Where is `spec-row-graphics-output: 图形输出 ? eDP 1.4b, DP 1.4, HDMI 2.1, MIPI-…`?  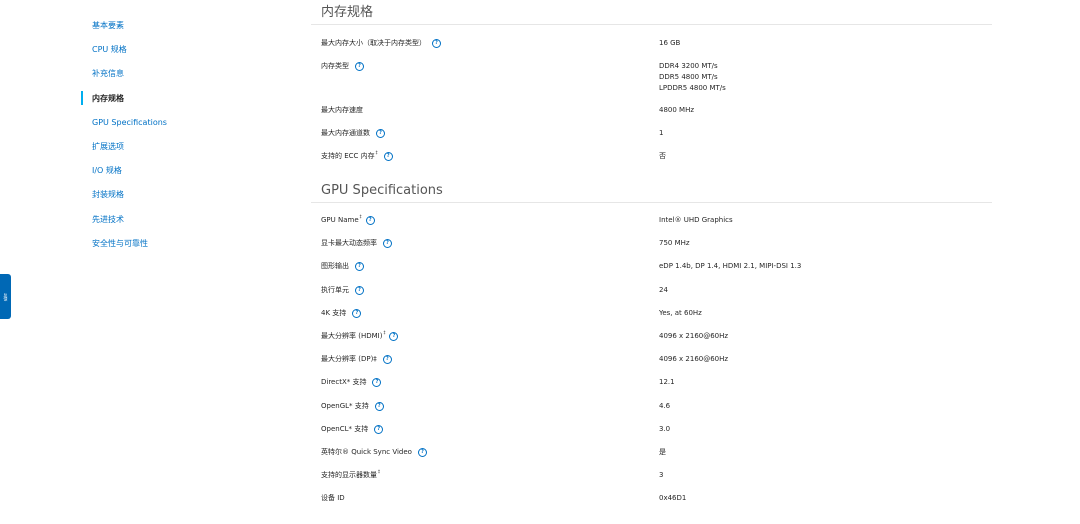 spec-row-graphics-output: 图形输出 ? eDP 1.4b, DP 1.4, HDMI 2.1, MIPI-… is located at coordinates (651, 272).